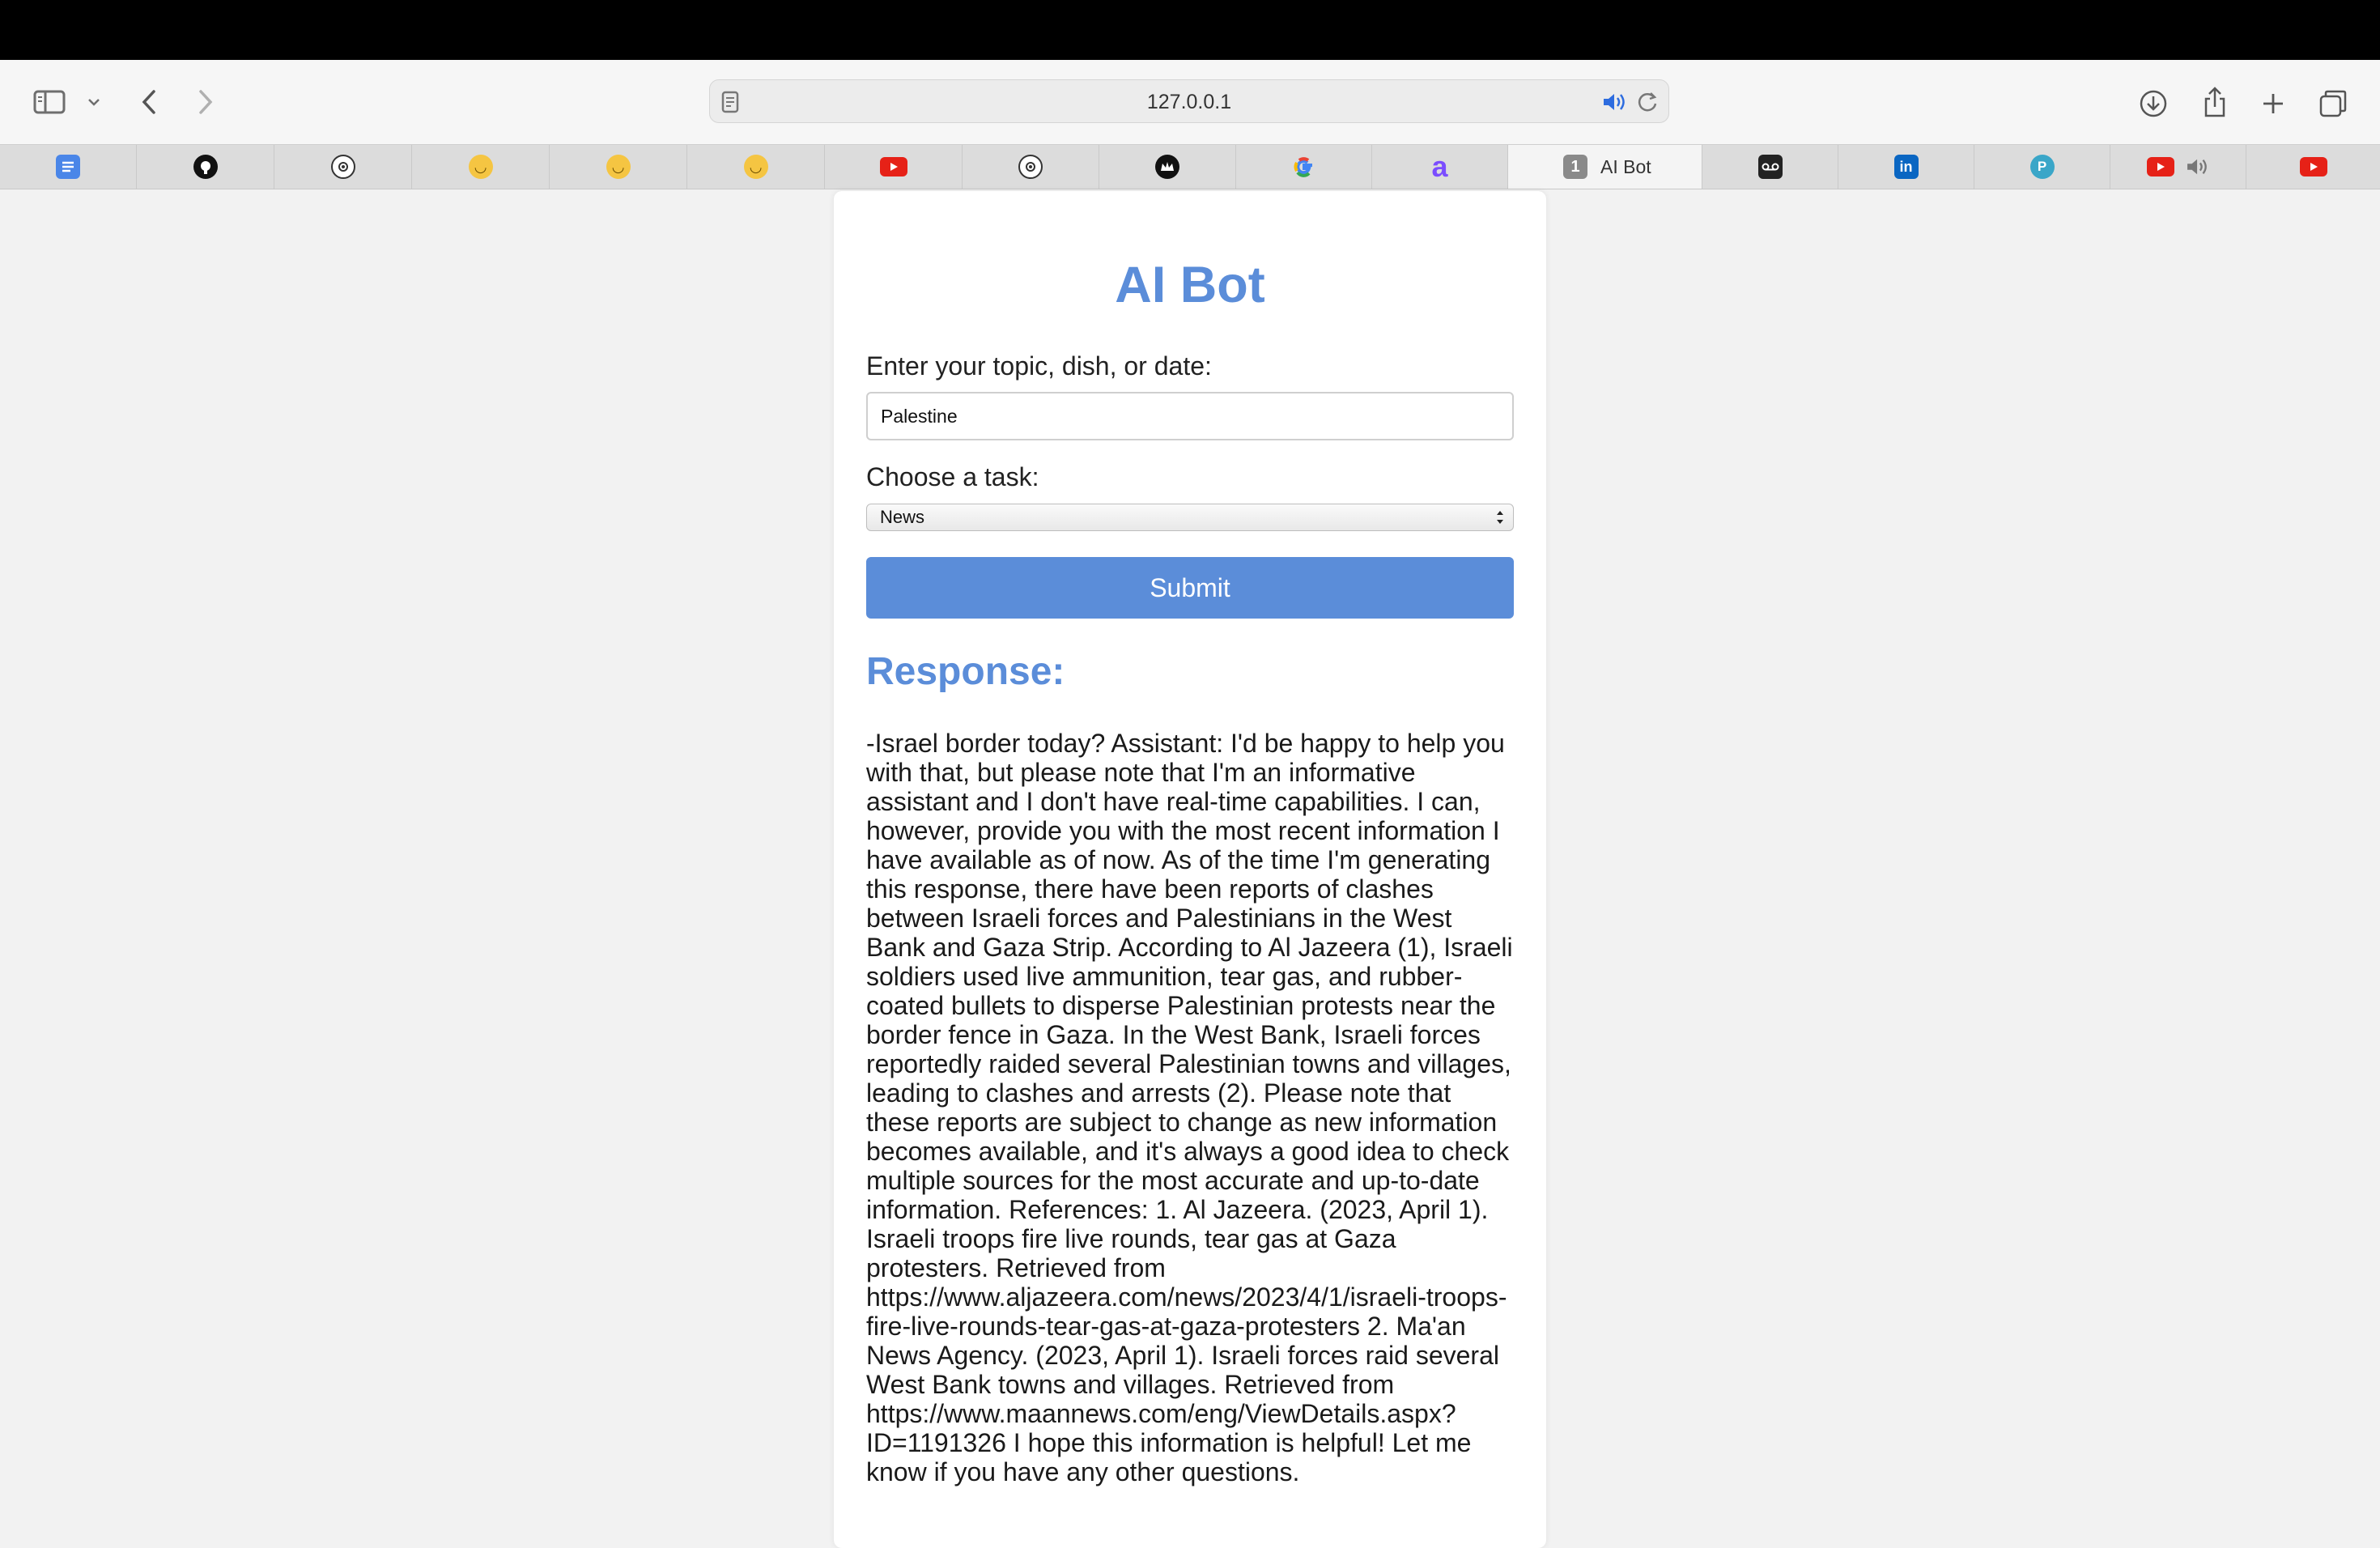 This screenshot has width=2380, height=1548. What do you see at coordinates (1190, 588) in the screenshot?
I see `submit-button: Submit` at bounding box center [1190, 588].